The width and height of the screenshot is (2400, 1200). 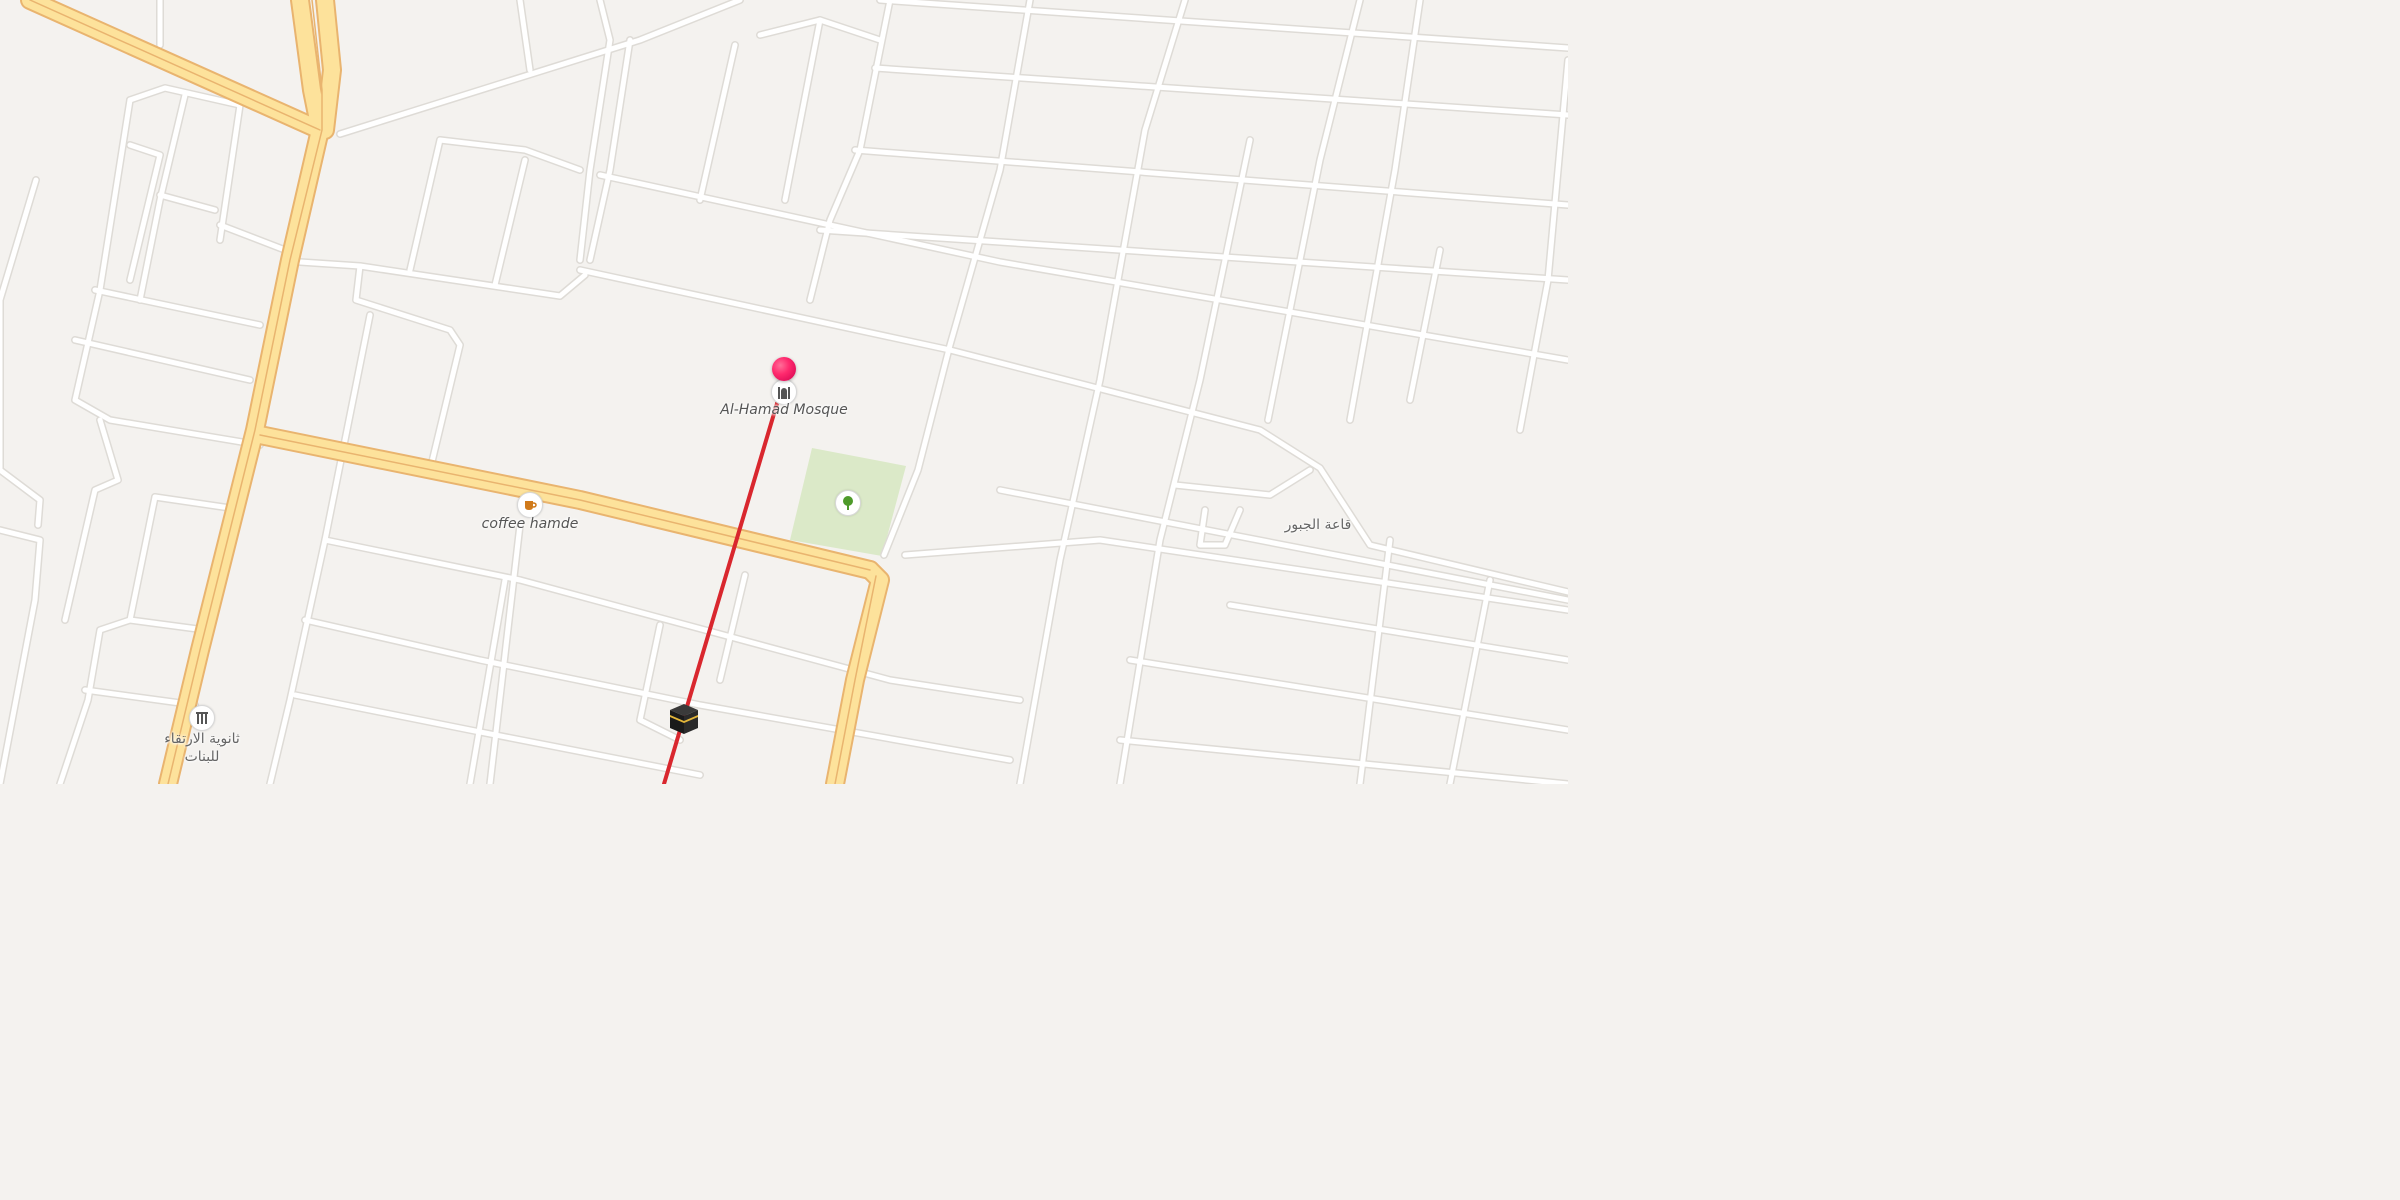 I want to click on school-label: ثانوية الارتقاء للبنات, so click(x=202, y=748).